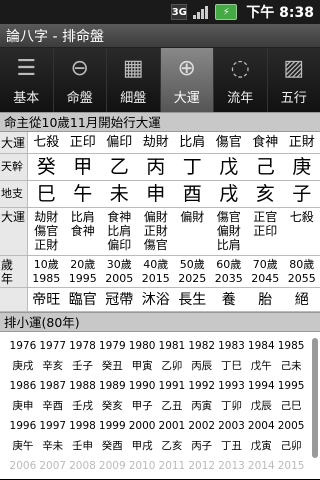  I want to click on tab-mingpan: ⊖ 命盤, so click(80, 80).